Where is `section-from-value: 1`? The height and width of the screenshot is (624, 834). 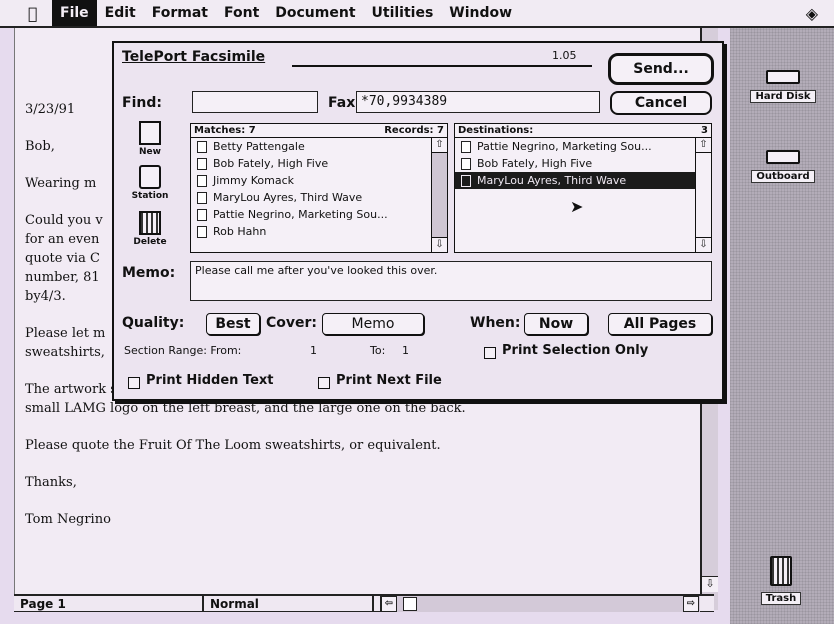
section-from-value: 1 is located at coordinates (313, 350).